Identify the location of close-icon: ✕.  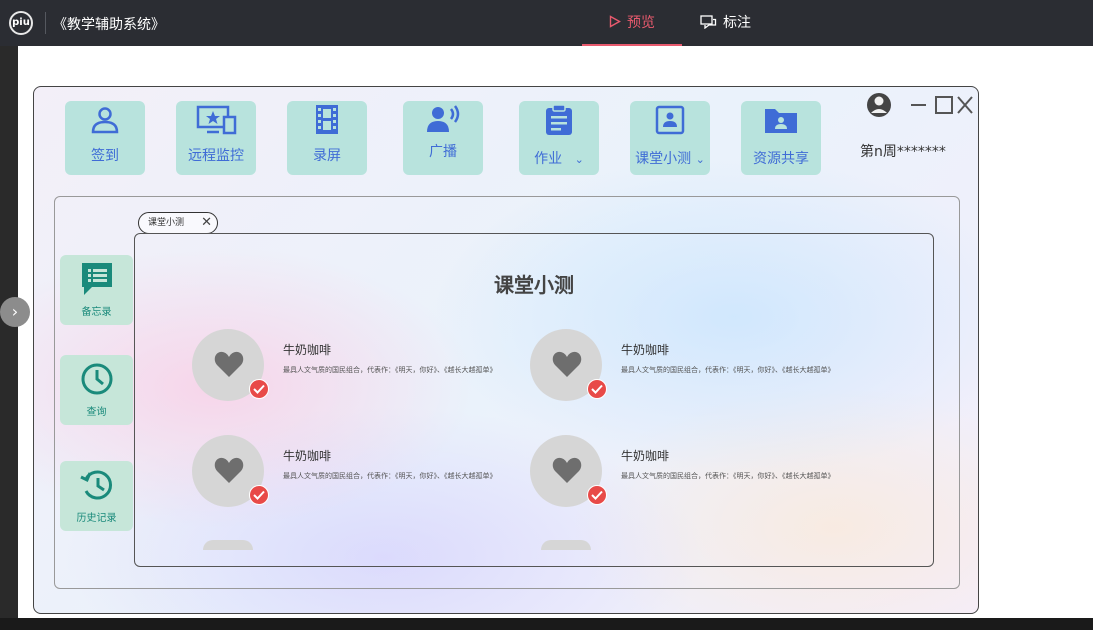
(206, 223).